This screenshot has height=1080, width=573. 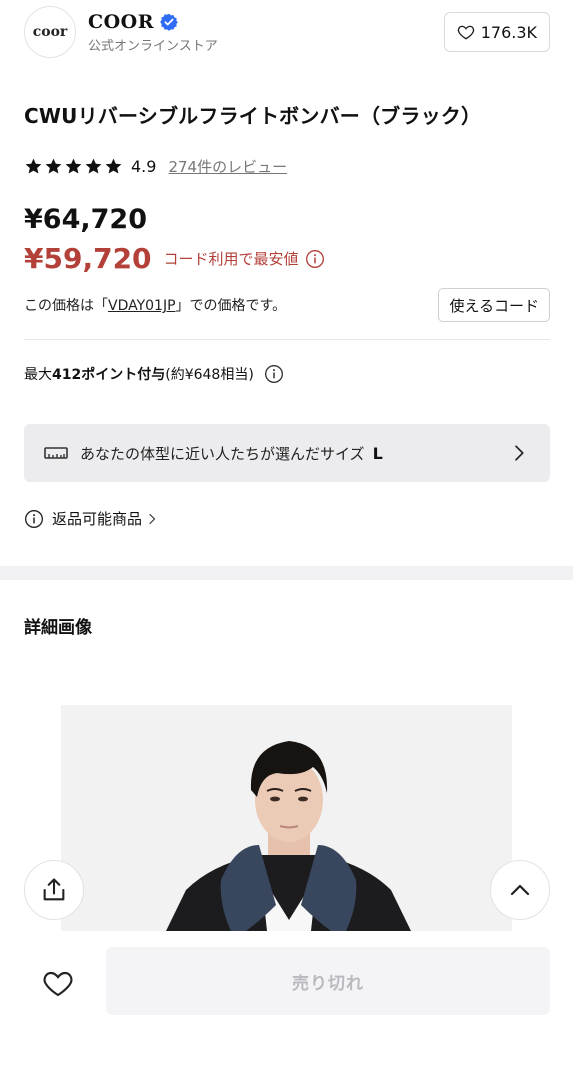 What do you see at coordinates (144, 166) in the screenshot?
I see `rating-value: 4.9` at bounding box center [144, 166].